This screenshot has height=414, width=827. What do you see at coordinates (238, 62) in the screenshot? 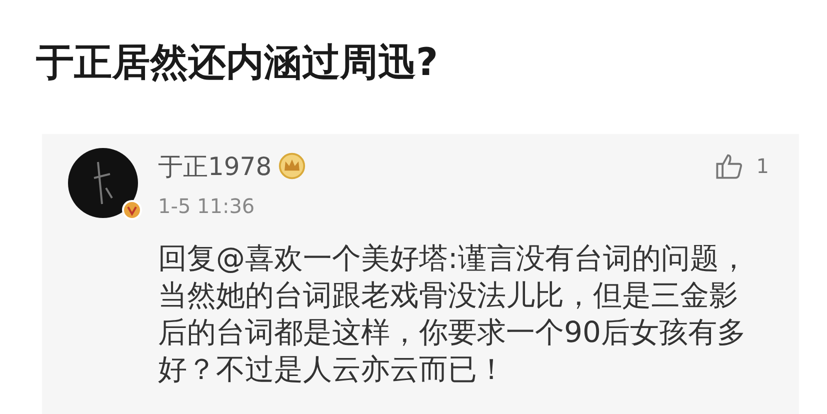
I see `post-title: 于正居然还内涵过周迅?` at bounding box center [238, 62].